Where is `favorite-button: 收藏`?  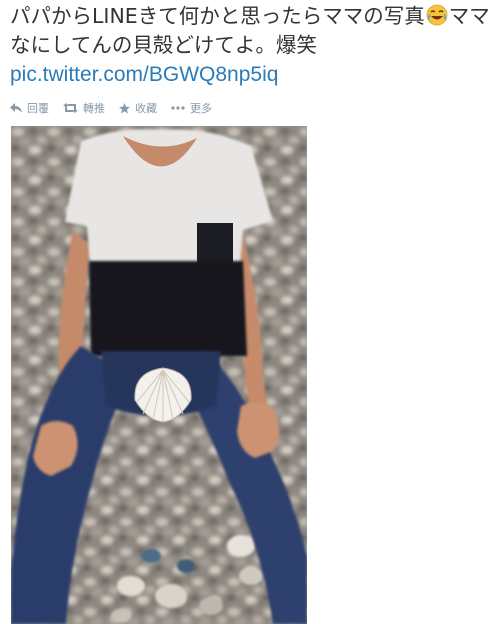 favorite-button: 收藏 is located at coordinates (138, 108).